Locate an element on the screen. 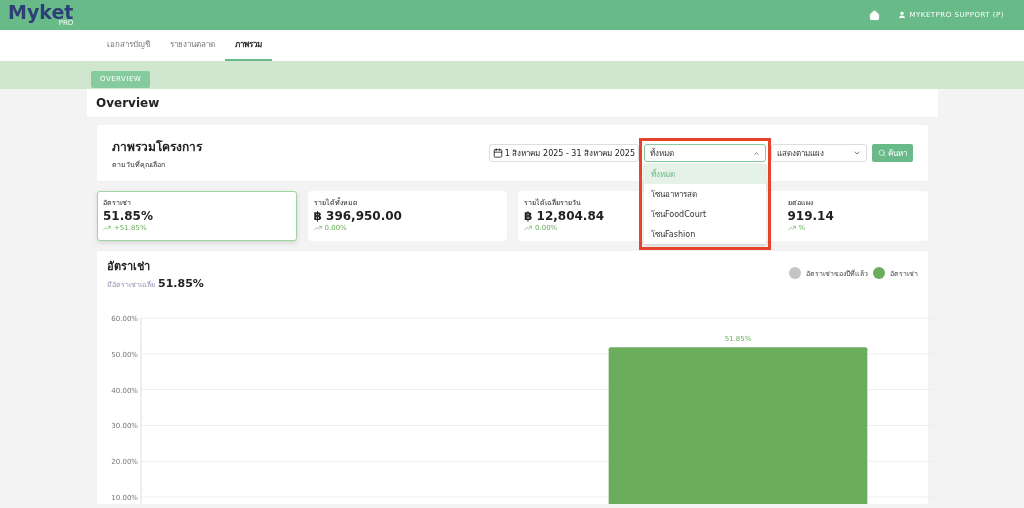 The image size is (1024, 508). page-title: Overview is located at coordinates (512, 103).